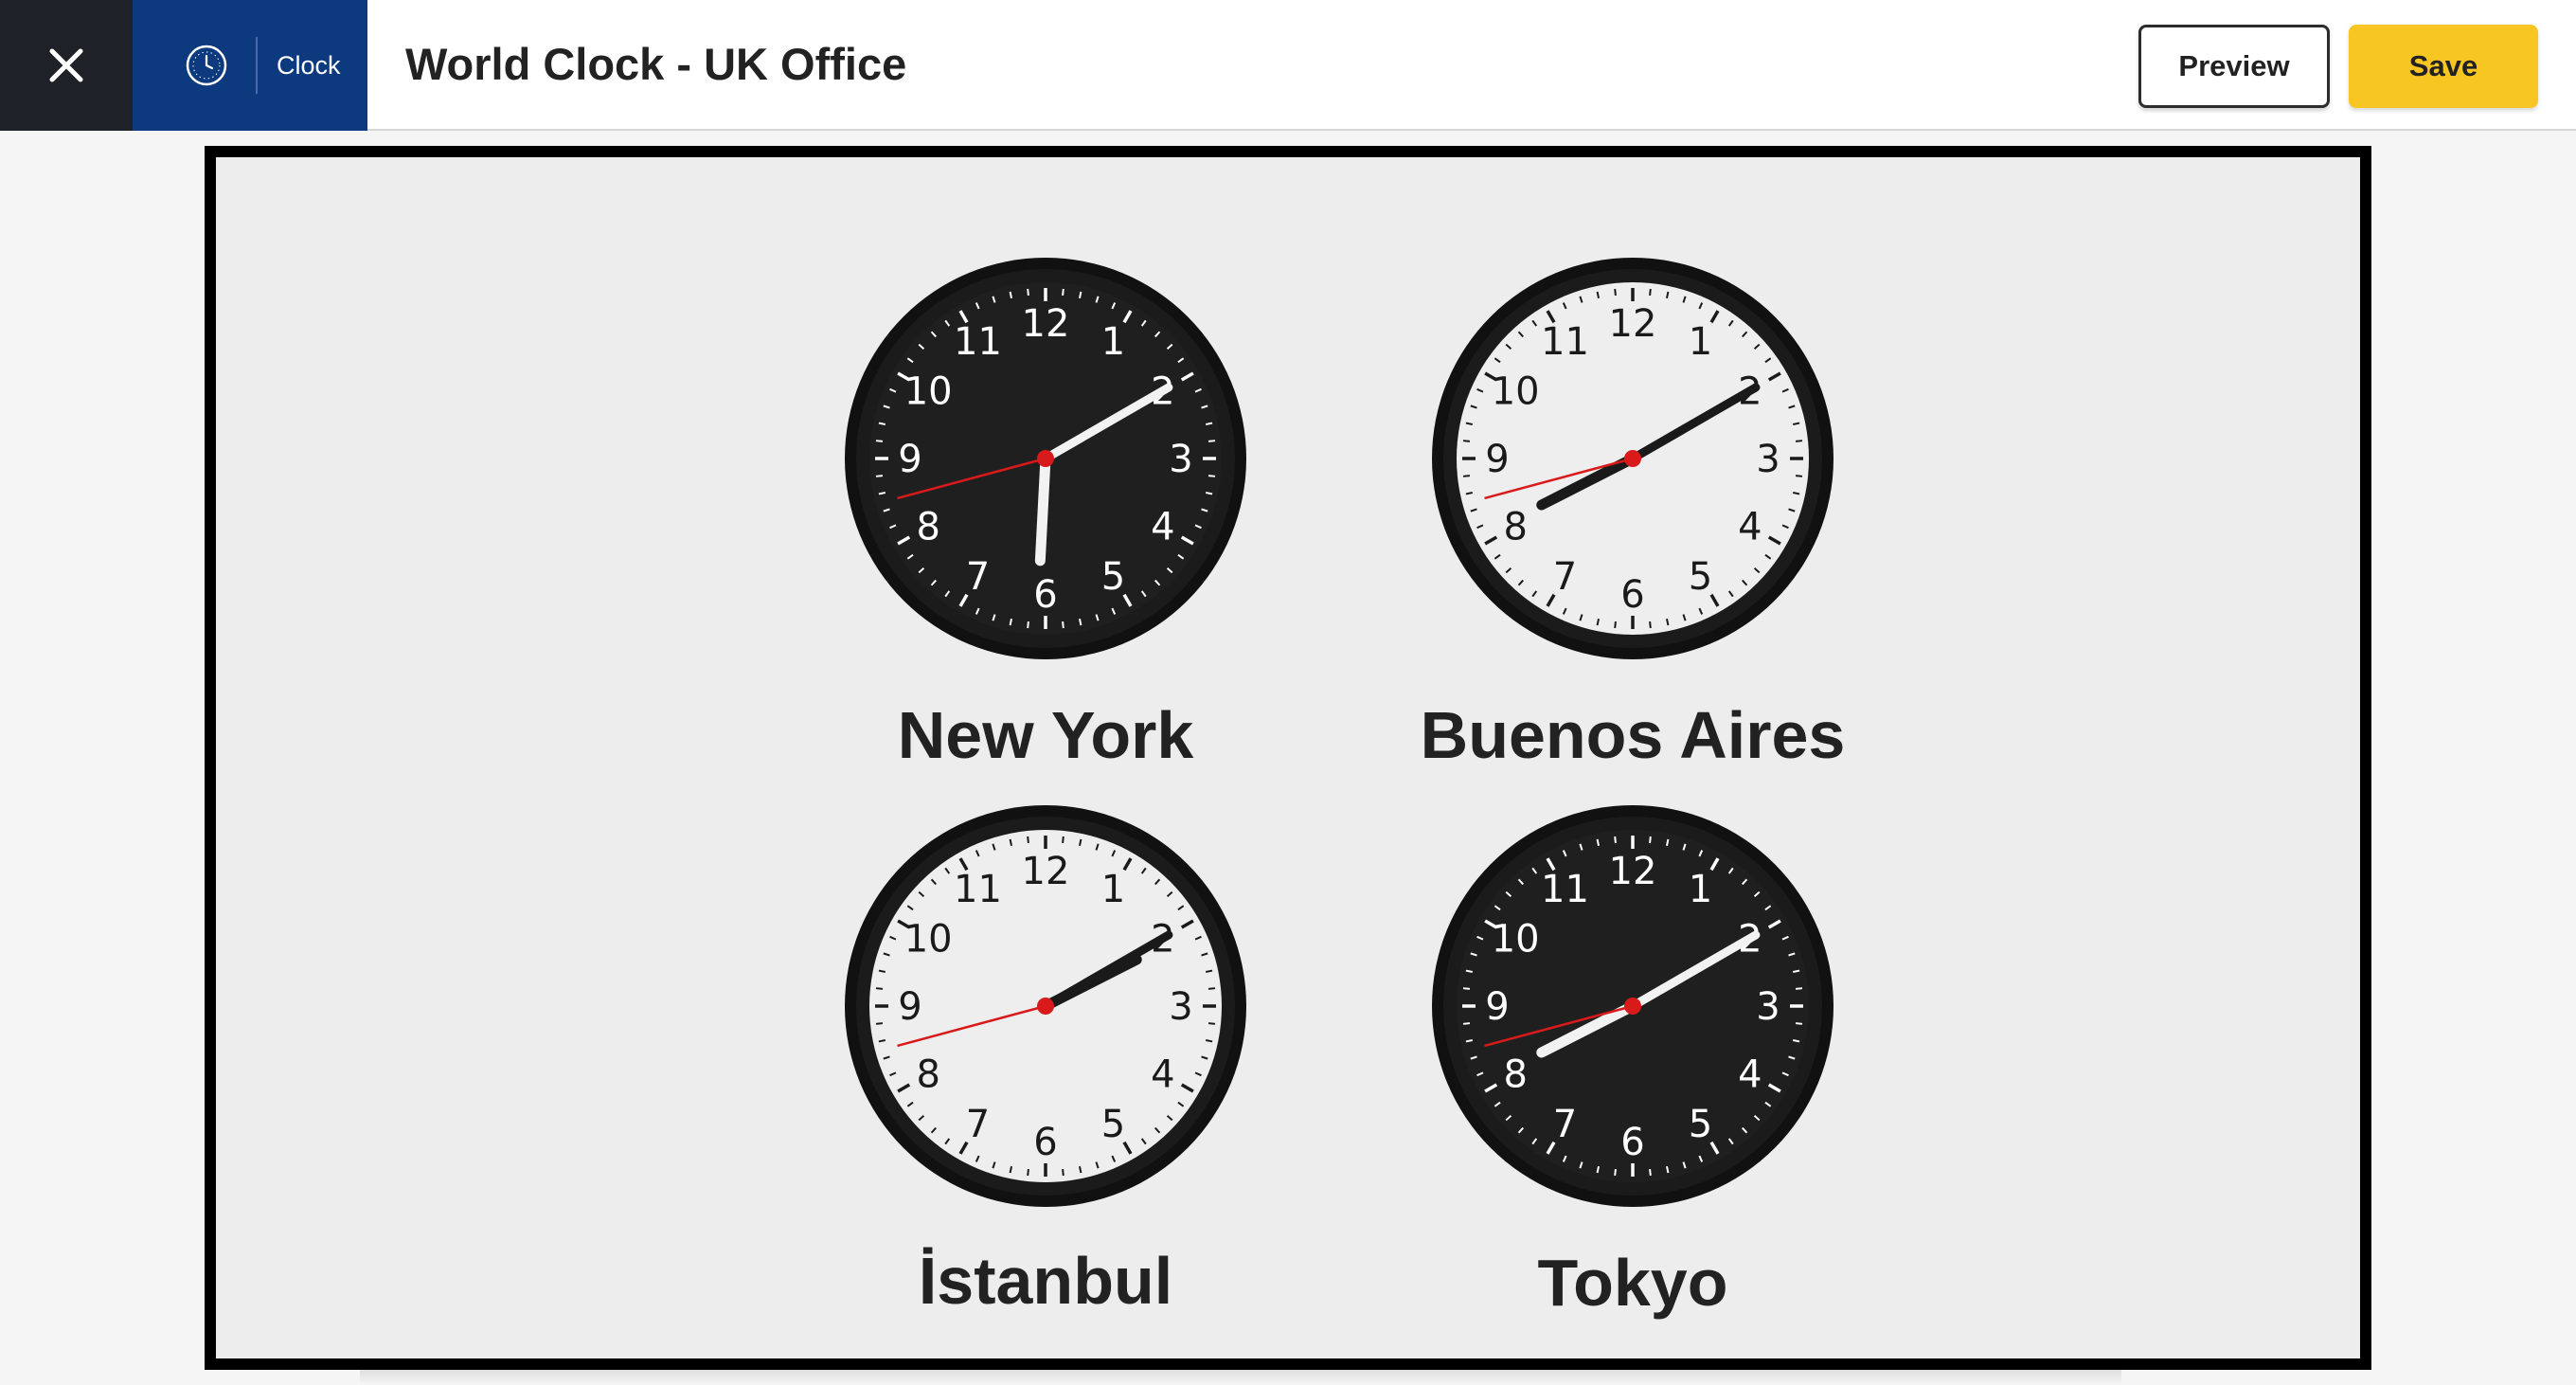  What do you see at coordinates (2443, 66) in the screenshot?
I see `save-button: Save` at bounding box center [2443, 66].